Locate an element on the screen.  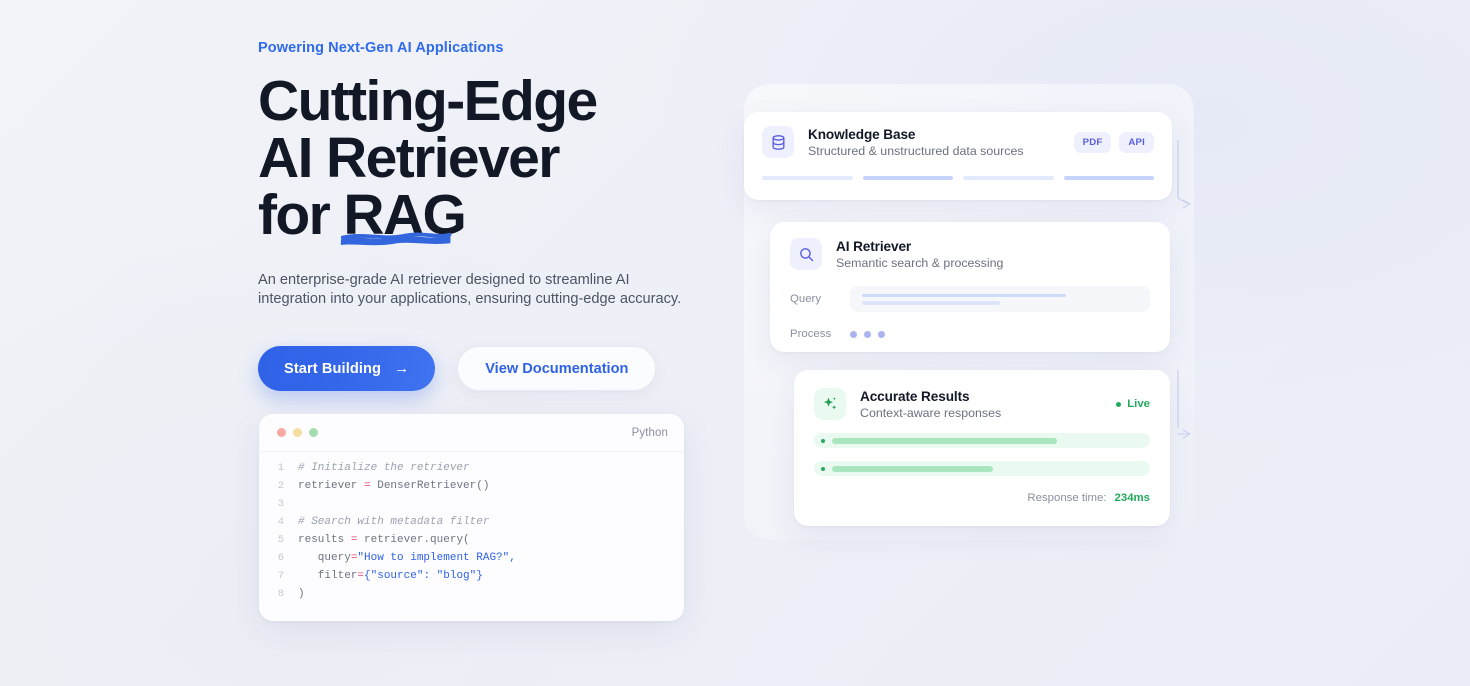
code-token: retriever.query( is located at coordinates (413, 540).